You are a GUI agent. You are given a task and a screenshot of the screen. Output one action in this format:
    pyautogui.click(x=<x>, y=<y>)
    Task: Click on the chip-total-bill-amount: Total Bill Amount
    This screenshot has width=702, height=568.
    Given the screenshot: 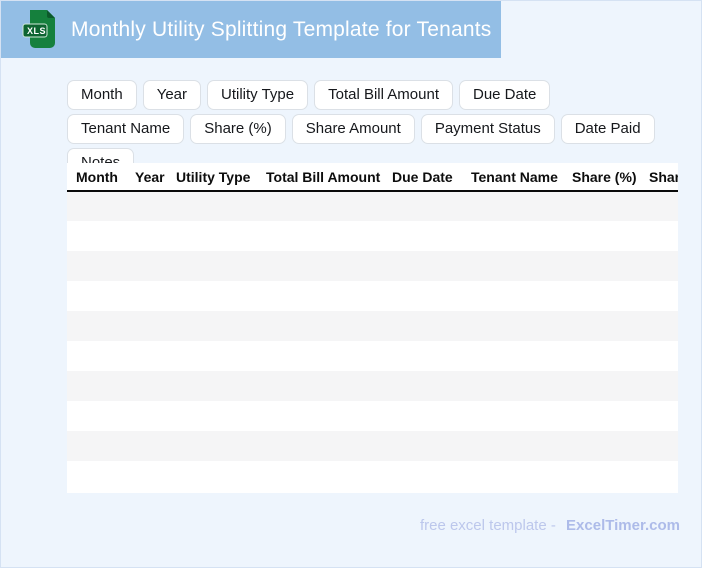 What is the action you would take?
    pyautogui.click(x=383, y=95)
    